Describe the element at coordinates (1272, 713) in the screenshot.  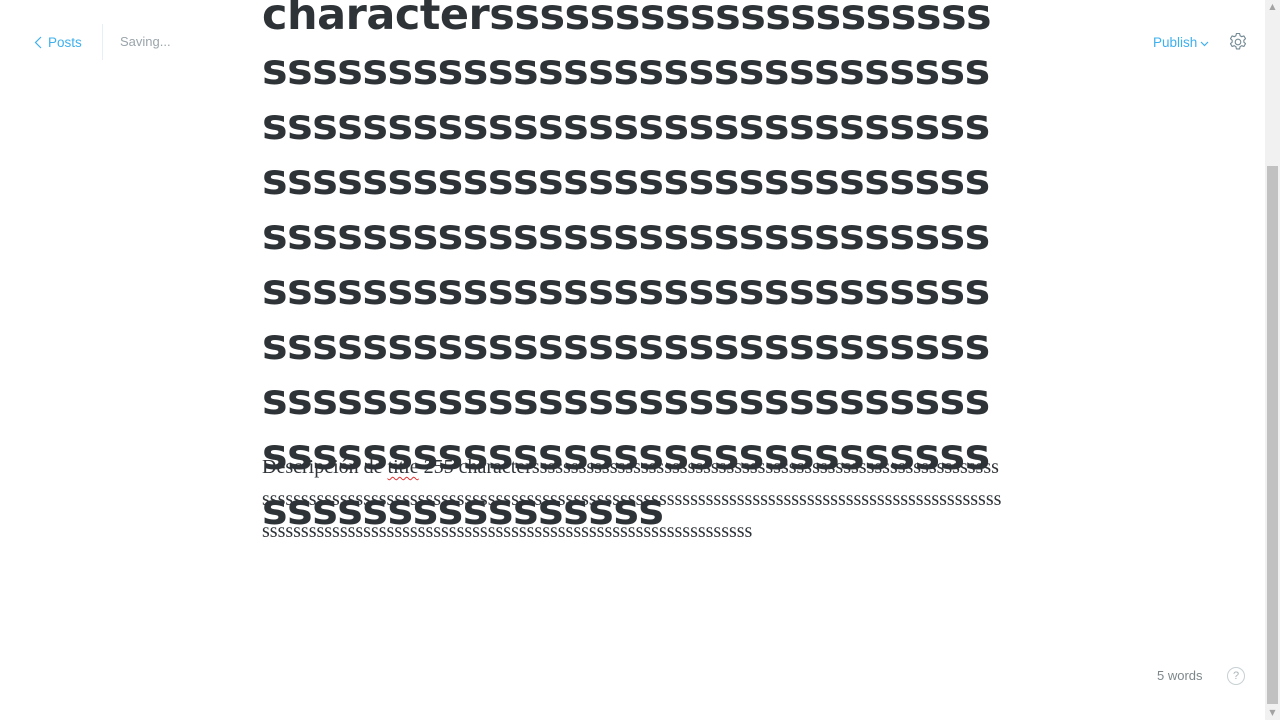
I see `scroll-down-arrow-icon: ▼` at that location.